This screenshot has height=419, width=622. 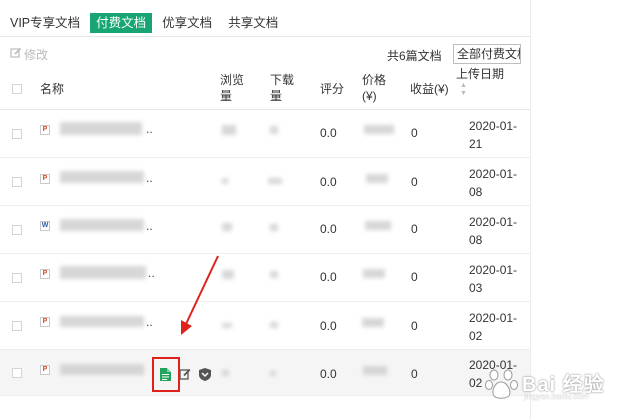 I want to click on edit-label: 修改, so click(x=36, y=55).